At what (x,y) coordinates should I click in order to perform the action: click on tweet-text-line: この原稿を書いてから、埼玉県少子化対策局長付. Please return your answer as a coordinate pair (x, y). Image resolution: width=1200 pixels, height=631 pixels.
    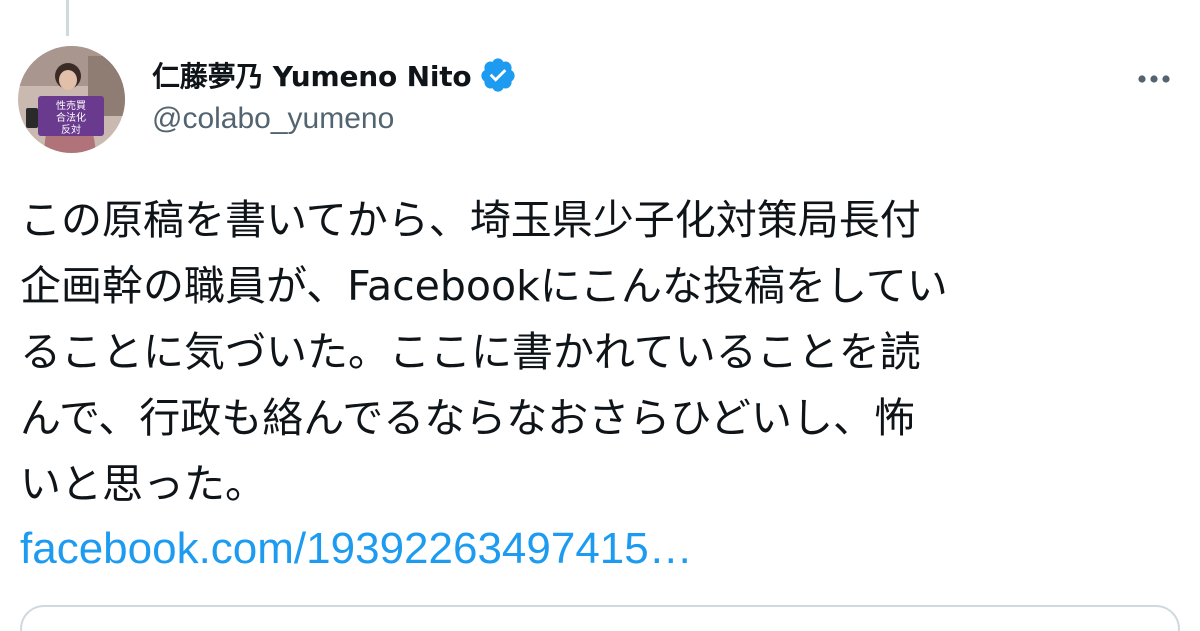
    Looking at the image, I should click on (470, 220).